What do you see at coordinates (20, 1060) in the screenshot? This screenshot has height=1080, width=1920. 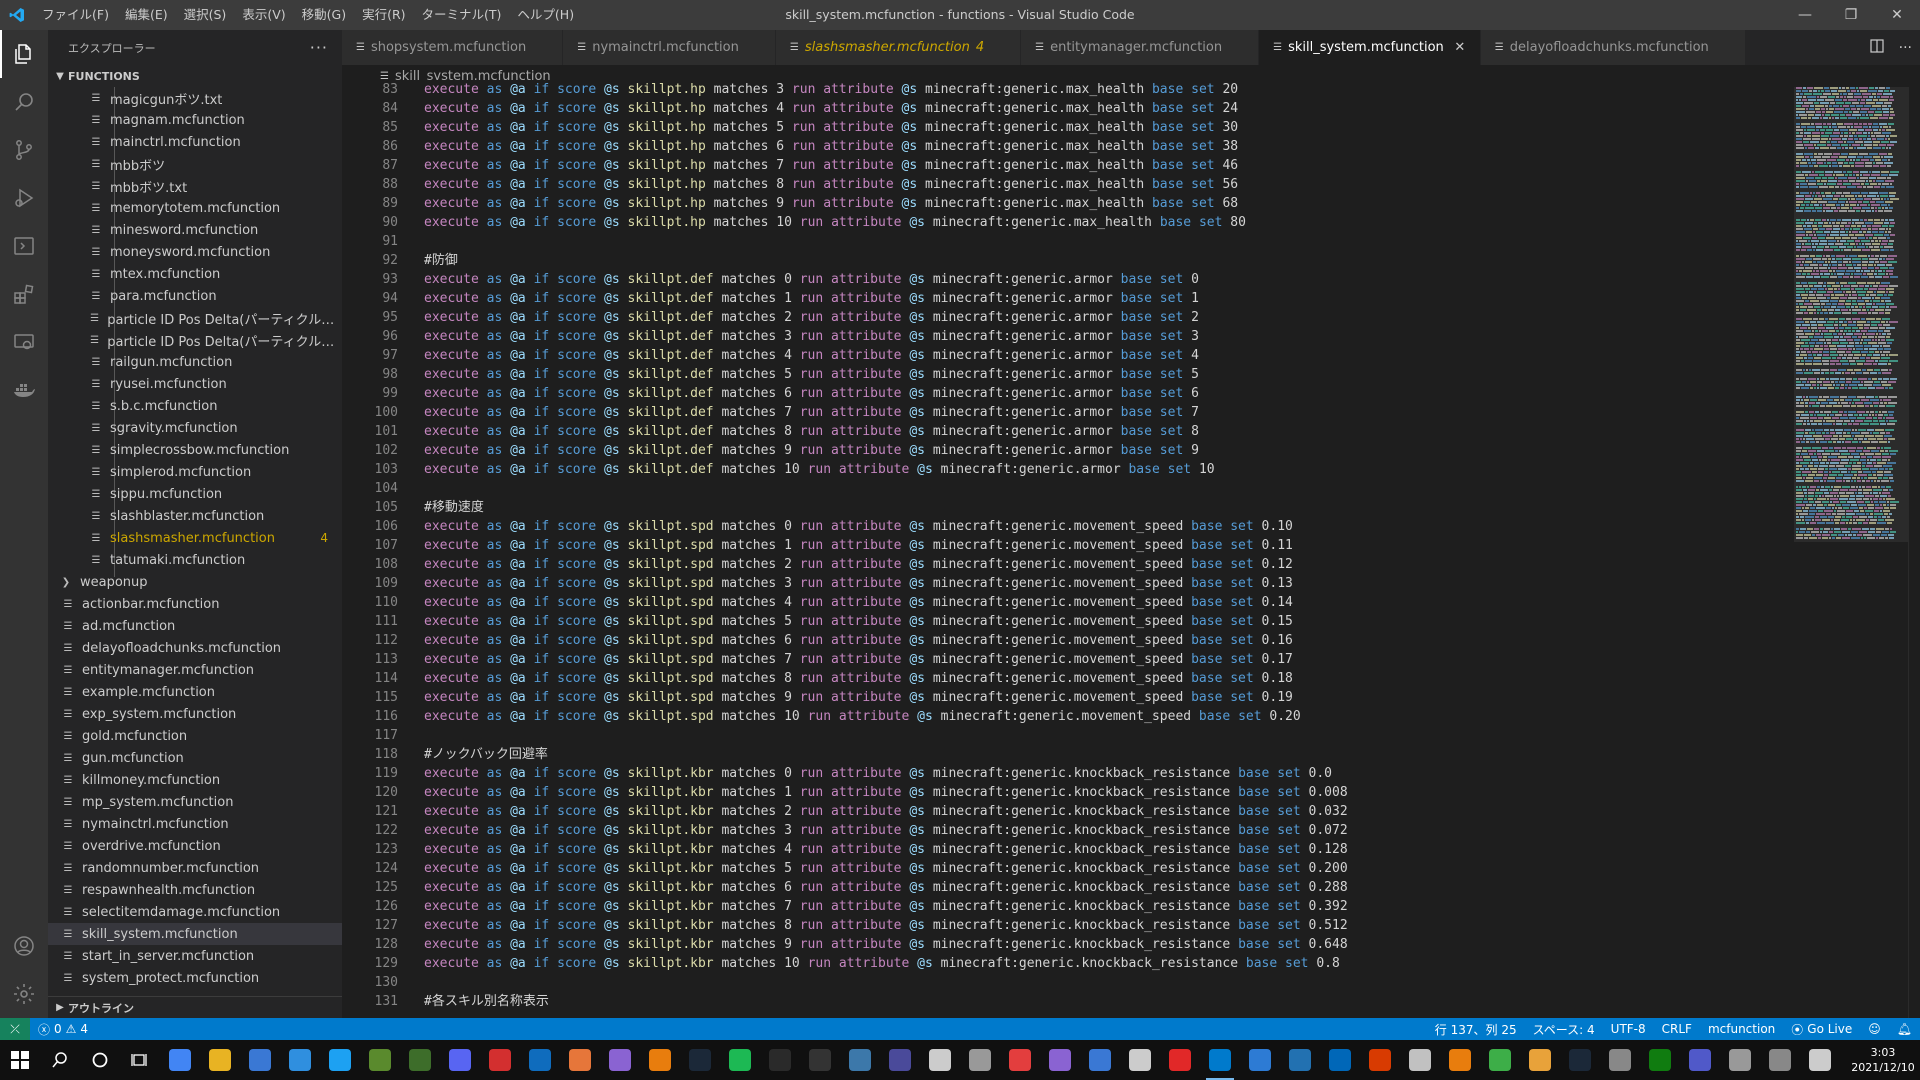 I see `windows-start-icon` at bounding box center [20, 1060].